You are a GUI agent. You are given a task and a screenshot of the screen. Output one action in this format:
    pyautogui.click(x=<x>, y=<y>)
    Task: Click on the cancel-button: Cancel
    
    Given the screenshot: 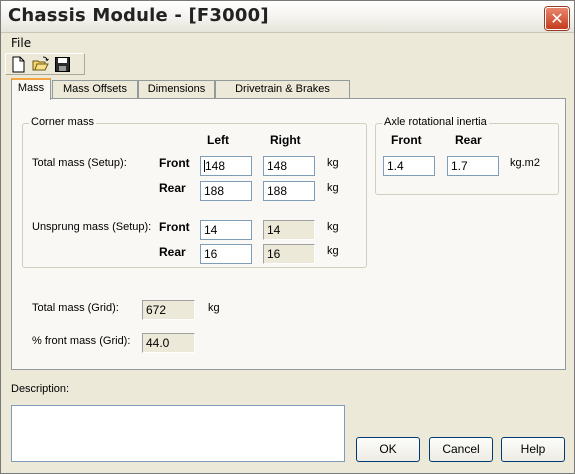 What is the action you would take?
    pyautogui.click(x=461, y=449)
    